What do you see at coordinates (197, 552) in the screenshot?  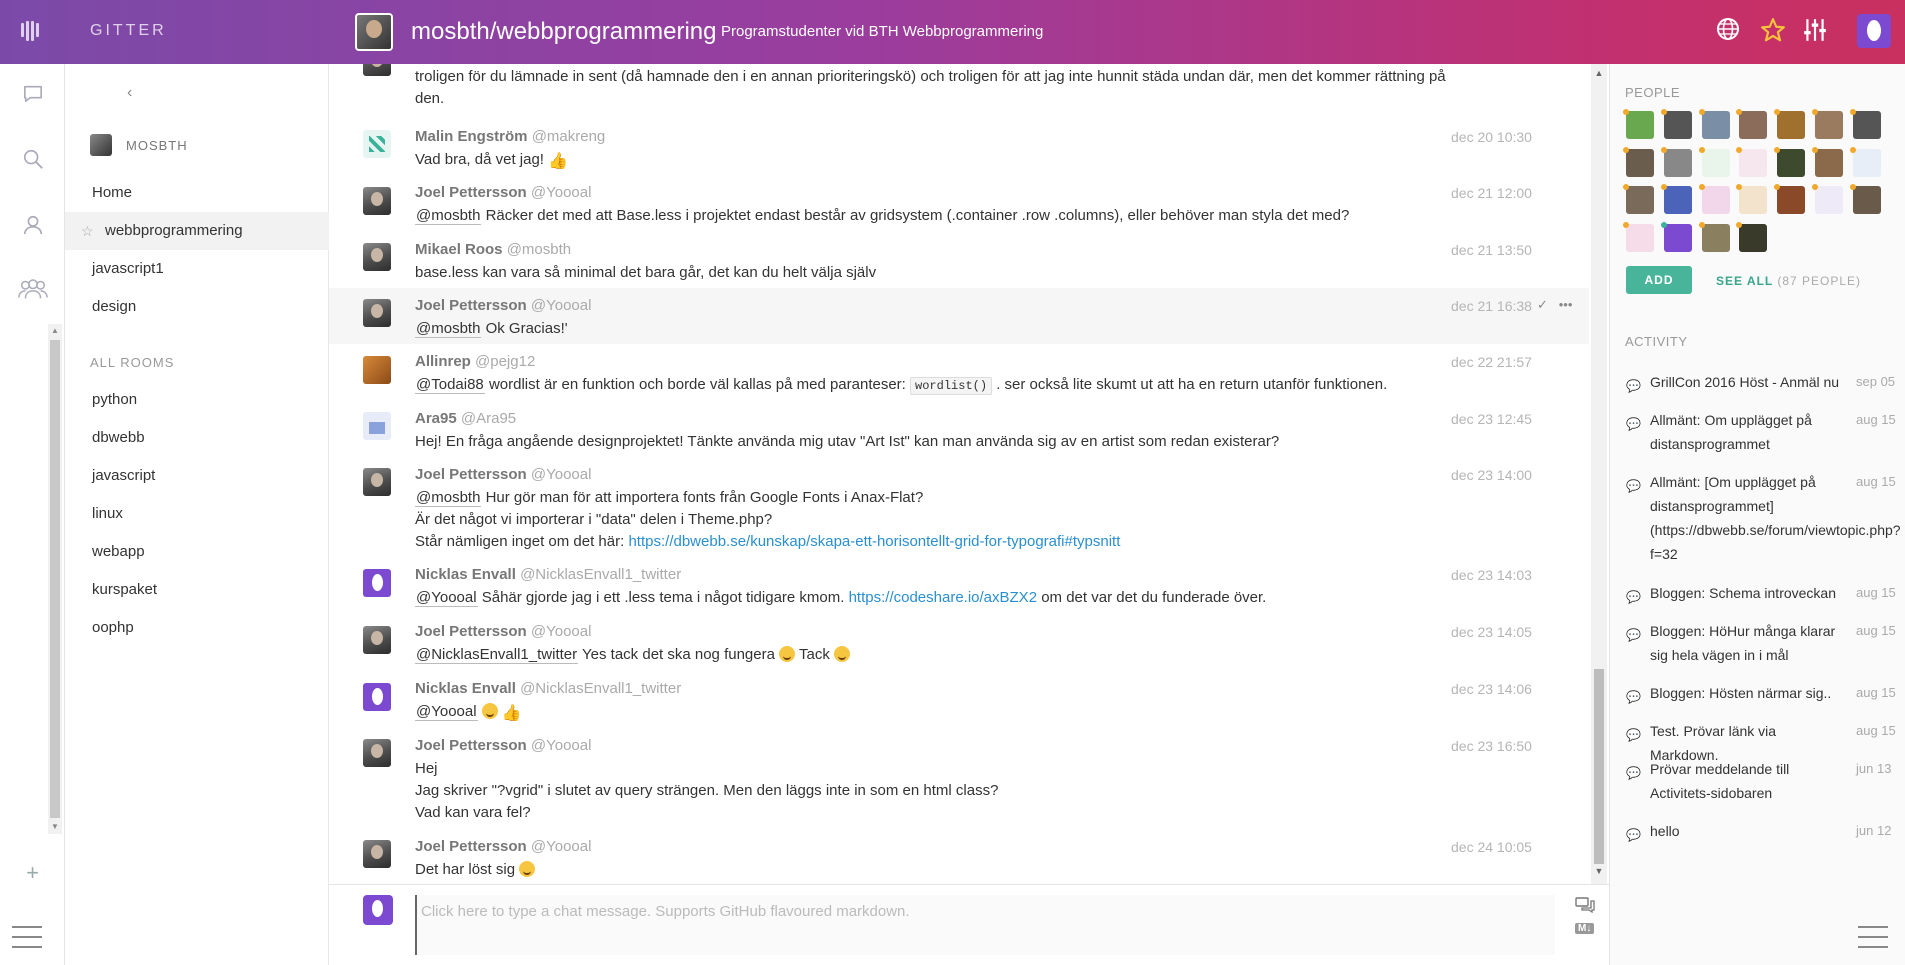 I see `room-item-webapp: webapp` at bounding box center [197, 552].